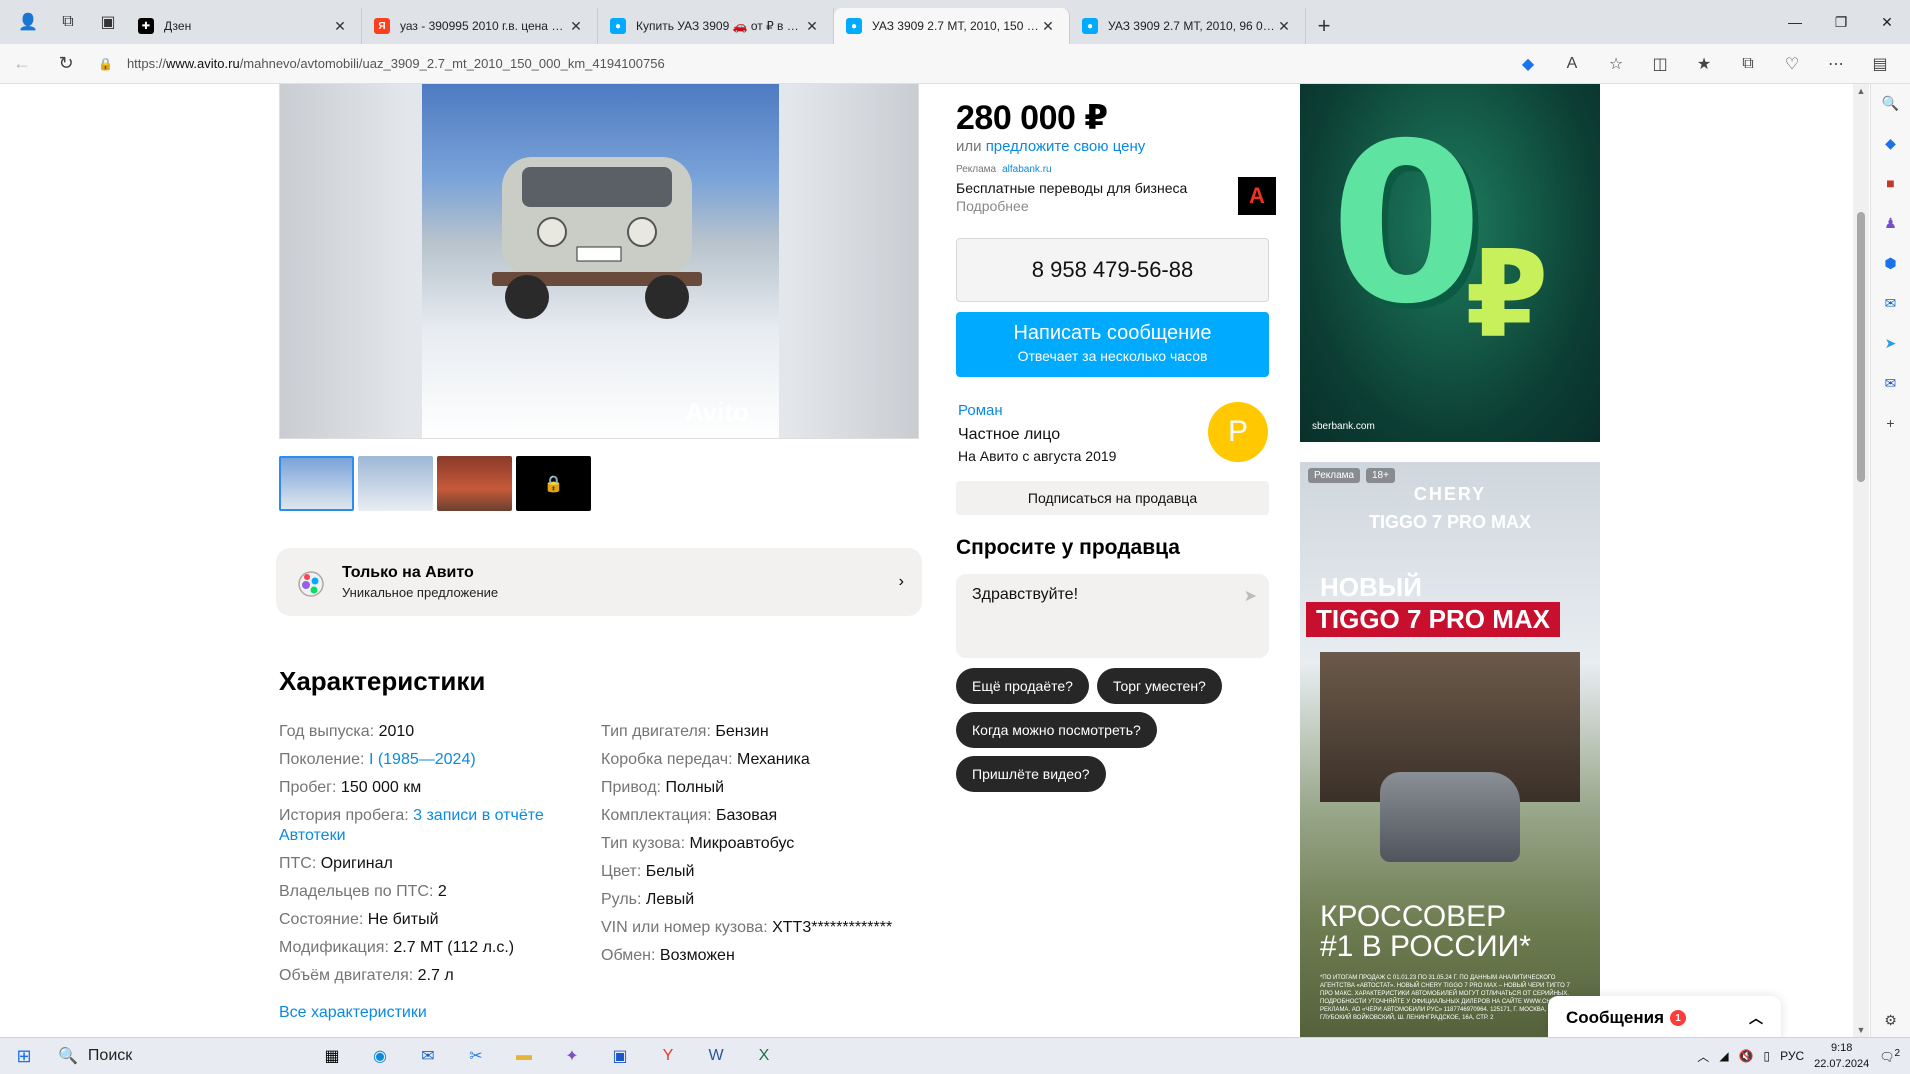  What do you see at coordinates (1616, 64) in the screenshot?
I see `favorite-star-icon: ☆` at bounding box center [1616, 64].